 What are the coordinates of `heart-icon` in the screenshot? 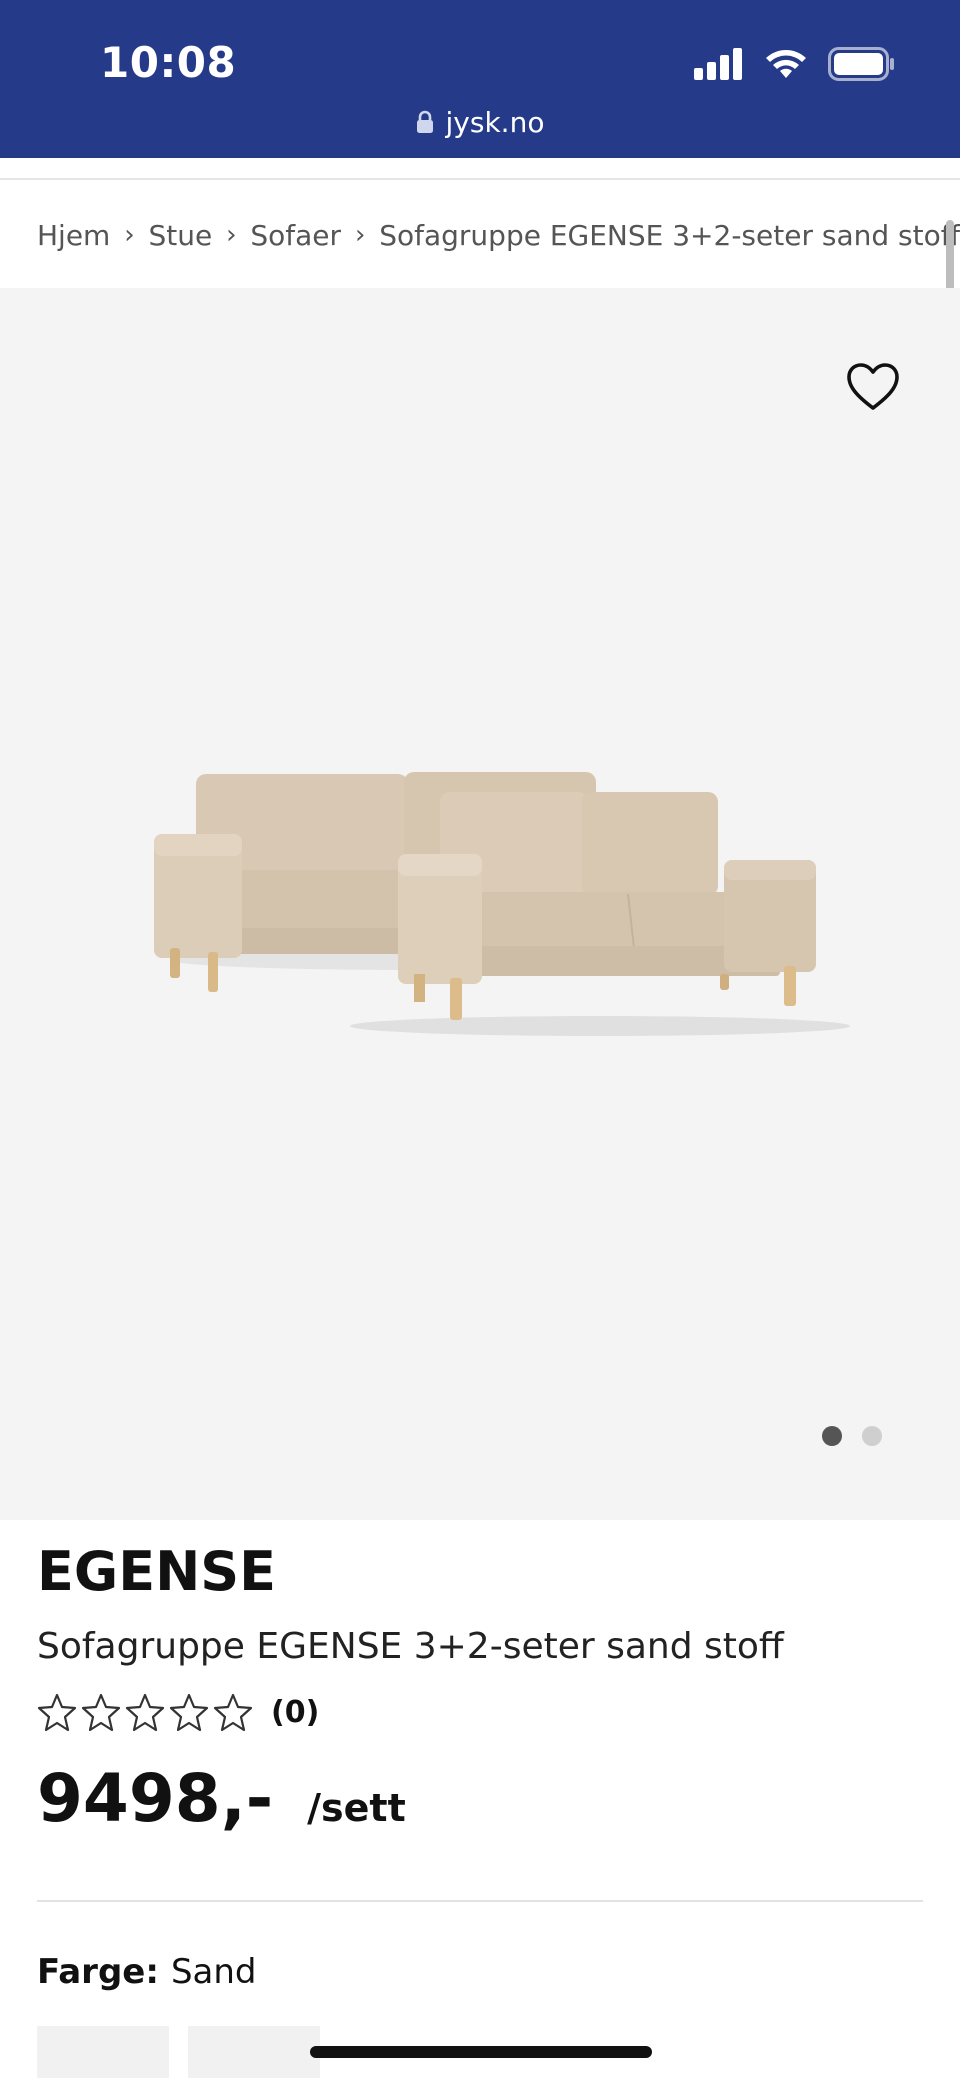 It's located at (873, 387).